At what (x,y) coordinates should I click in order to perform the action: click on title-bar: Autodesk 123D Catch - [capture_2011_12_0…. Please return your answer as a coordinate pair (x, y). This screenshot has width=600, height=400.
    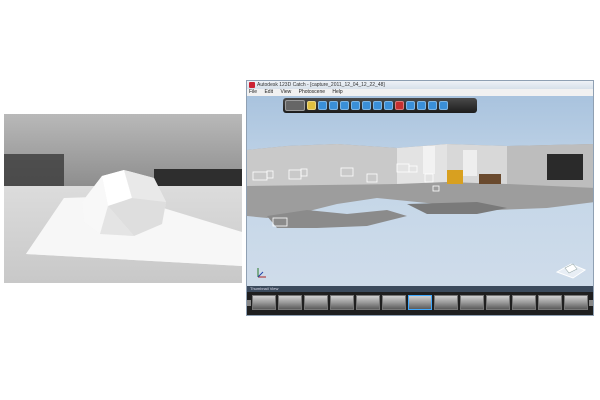
    Looking at the image, I should click on (420, 85).